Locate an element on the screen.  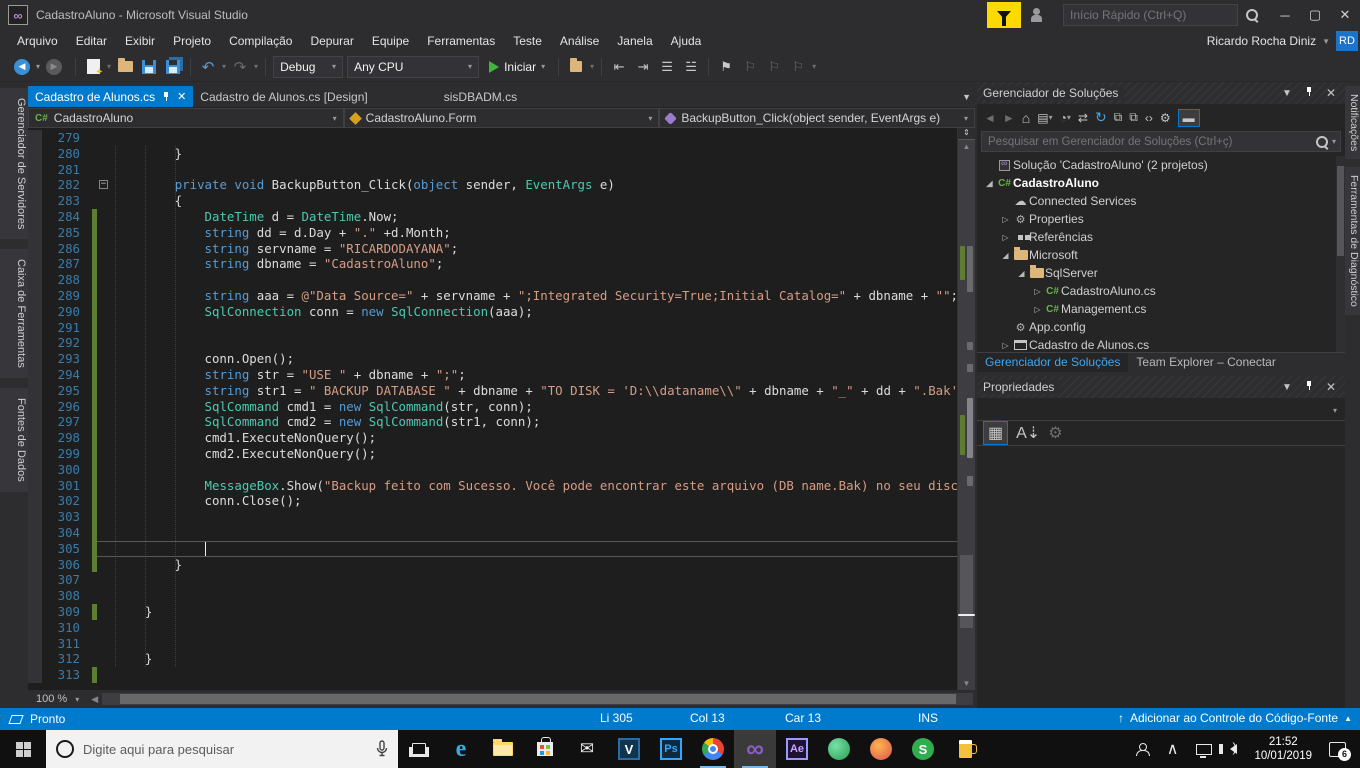
switch-views-icon: ▤ ▾ is located at coordinates (1044, 118).